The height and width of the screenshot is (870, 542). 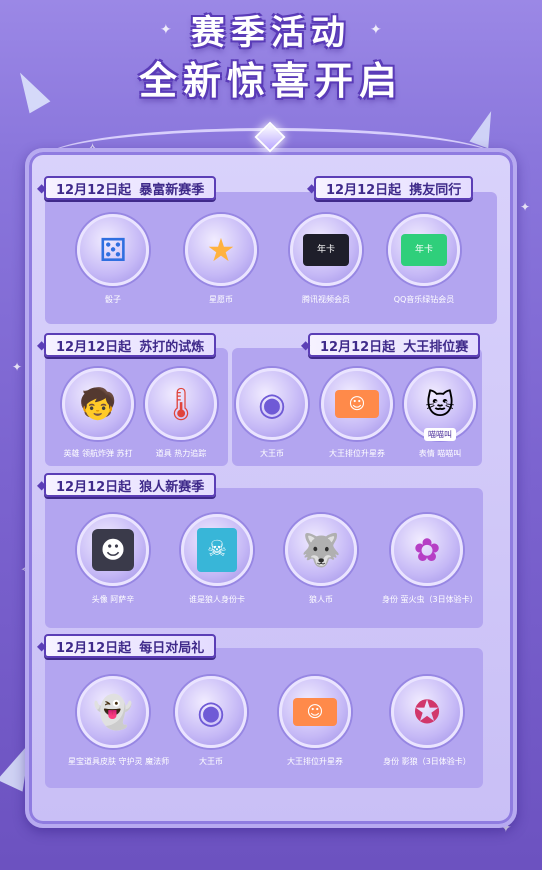 I want to click on reward-label: 英雄 领航炸弹 苏打, so click(x=98, y=453).